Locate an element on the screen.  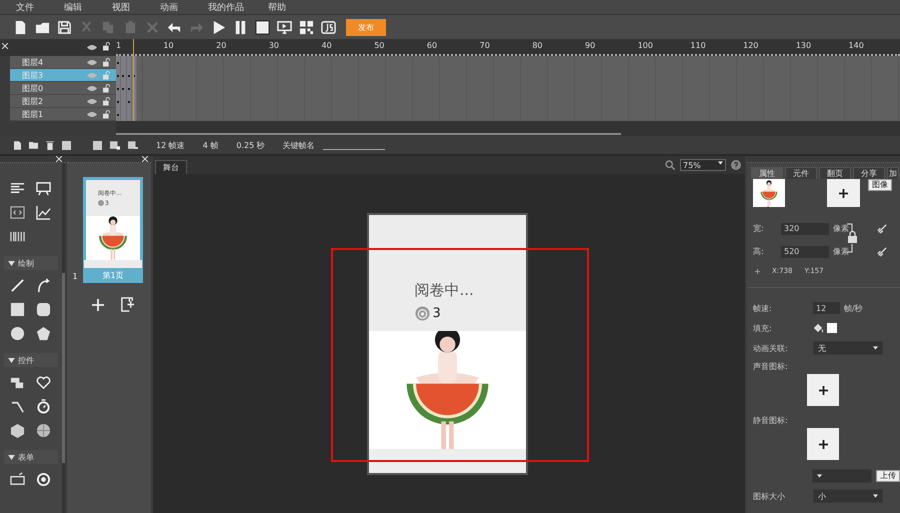
help-icon is located at coordinates (736, 165).